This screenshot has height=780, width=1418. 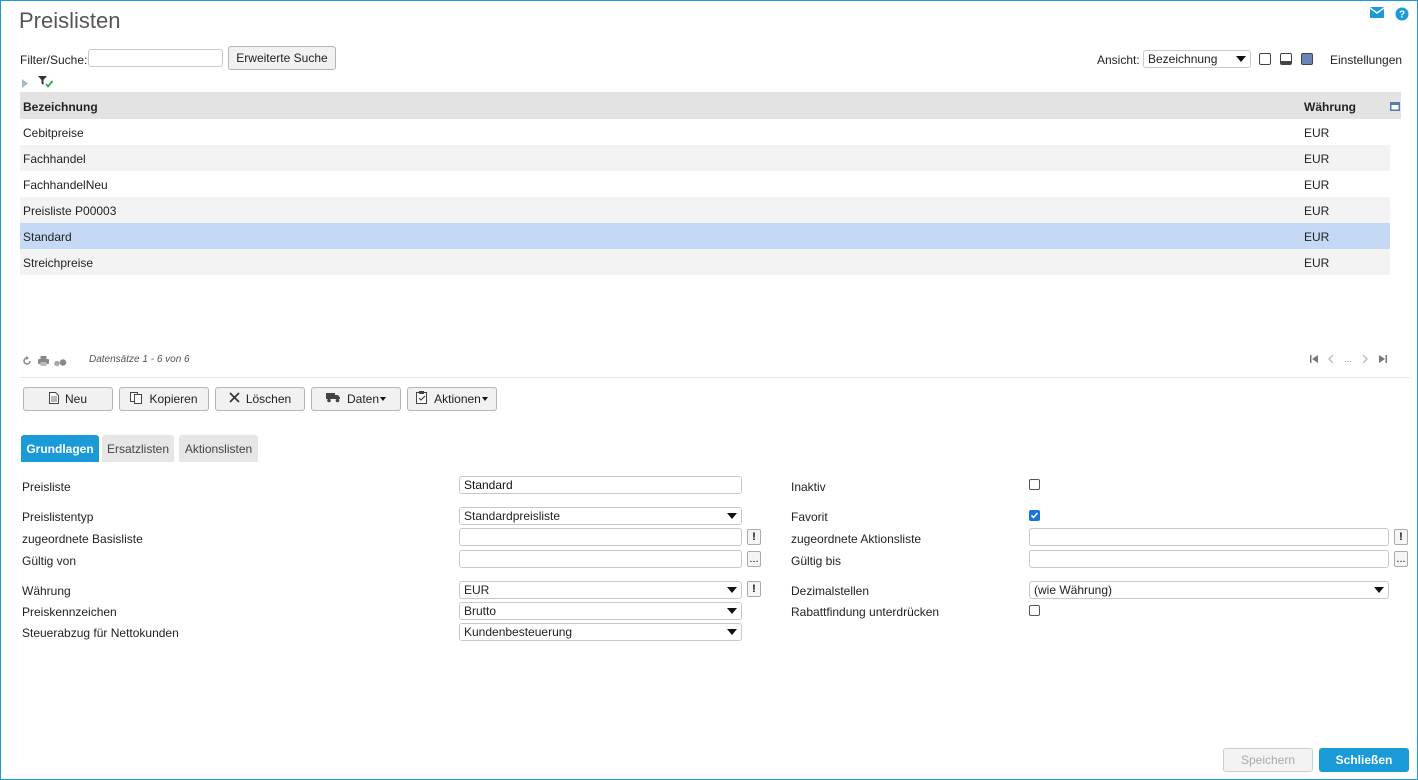 I want to click on data-menu-label: Daten, so click(x=363, y=399).